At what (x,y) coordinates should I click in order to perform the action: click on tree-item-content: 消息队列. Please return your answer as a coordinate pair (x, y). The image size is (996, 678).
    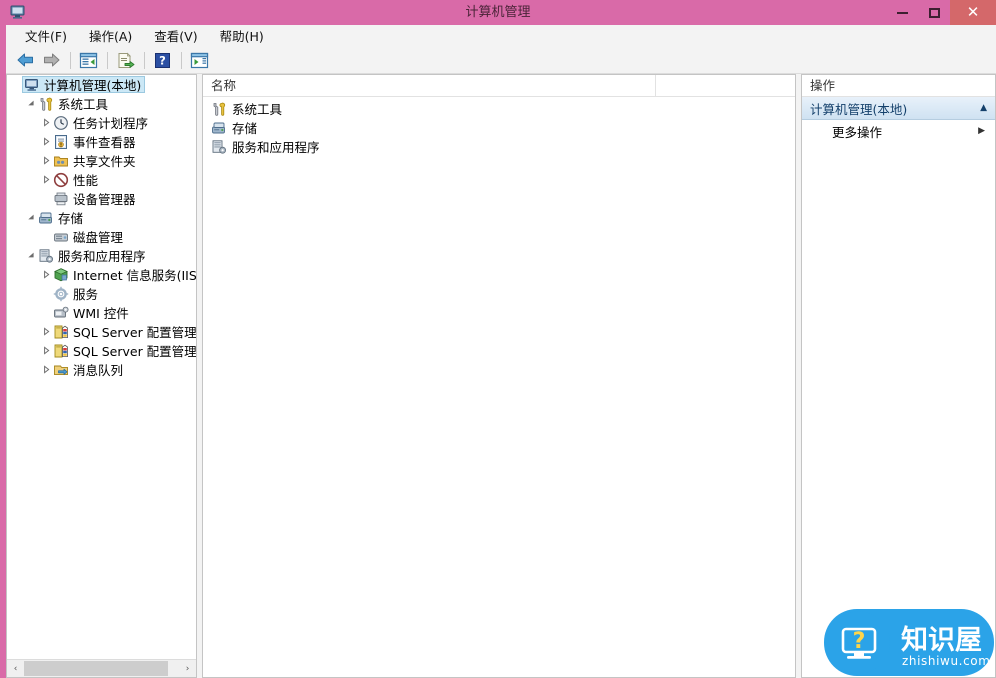
    Looking at the image, I should click on (89, 369).